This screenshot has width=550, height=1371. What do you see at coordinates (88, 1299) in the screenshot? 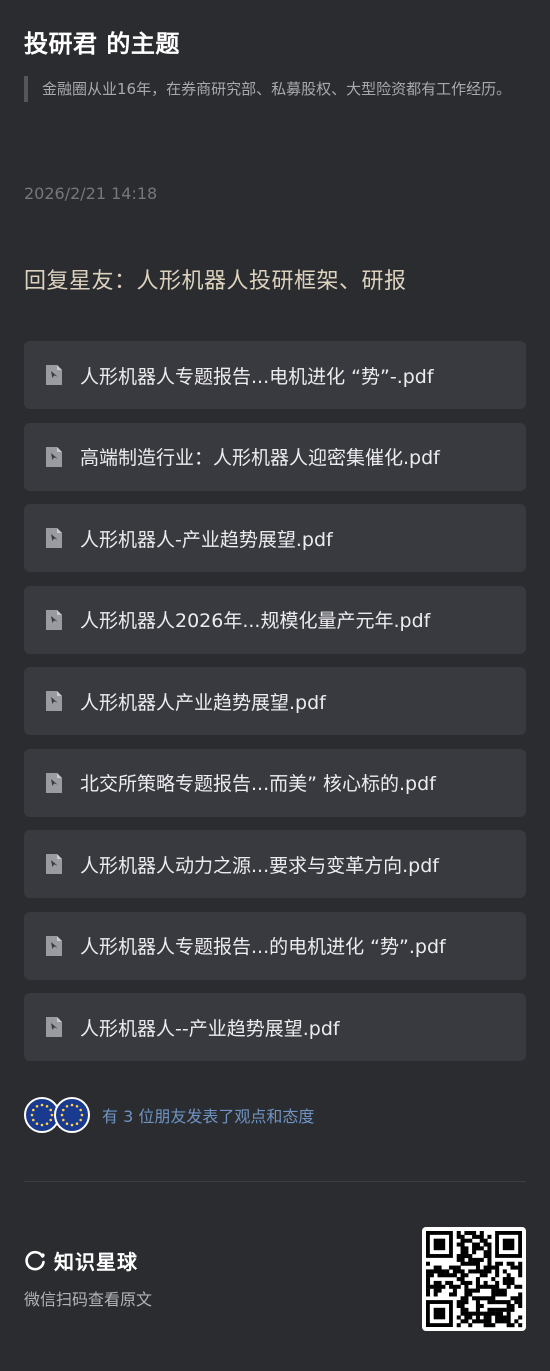
I see `scan-instruction: 微信扫码查看原文` at bounding box center [88, 1299].